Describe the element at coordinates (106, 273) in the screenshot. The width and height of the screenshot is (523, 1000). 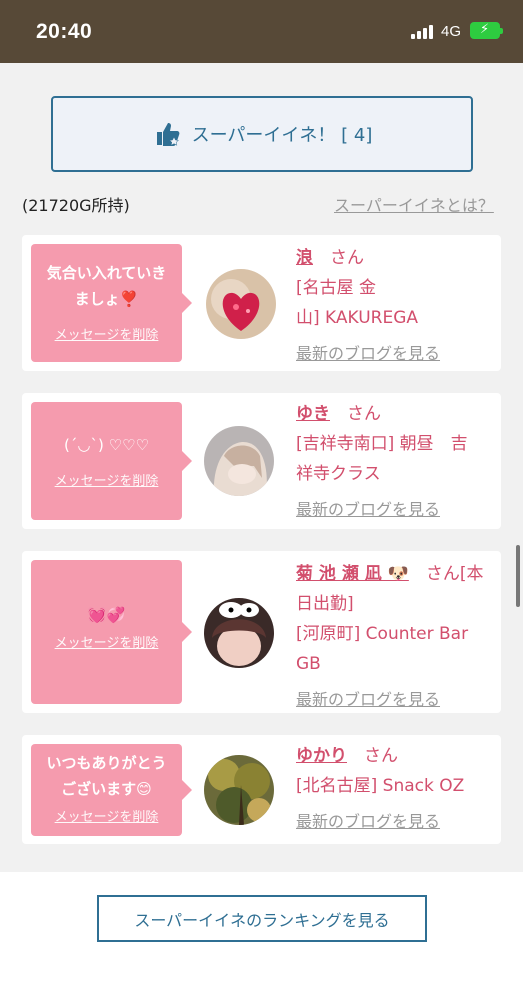
I see `message-text: 気合い入れていき` at that location.